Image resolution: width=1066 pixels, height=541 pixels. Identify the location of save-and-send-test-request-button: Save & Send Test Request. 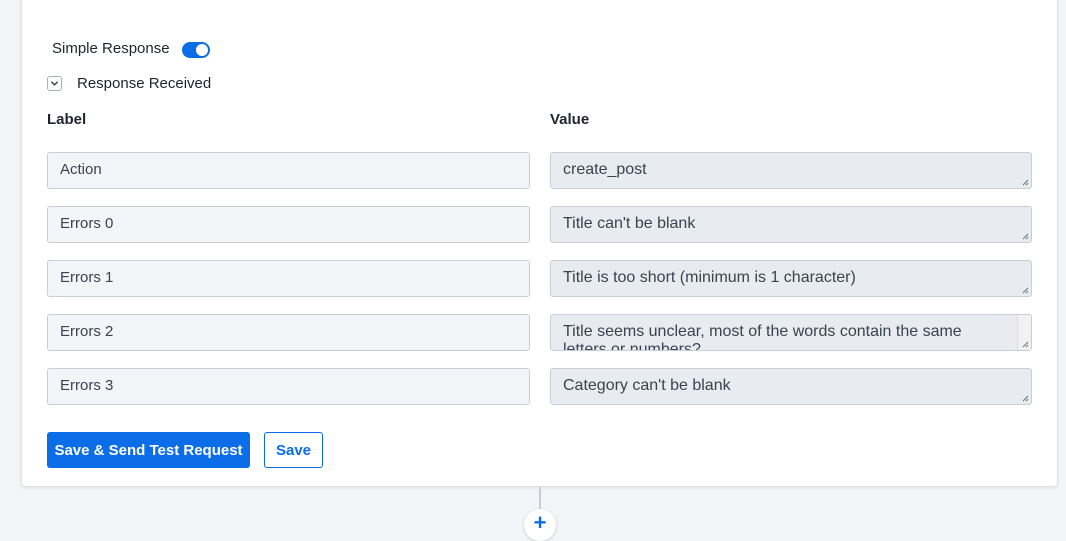
(148, 450).